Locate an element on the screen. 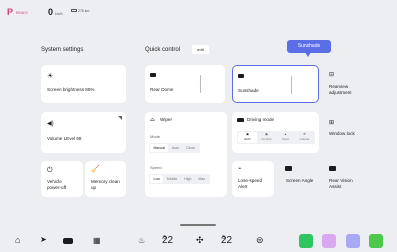  gear-status: READY is located at coordinates (22, 13).